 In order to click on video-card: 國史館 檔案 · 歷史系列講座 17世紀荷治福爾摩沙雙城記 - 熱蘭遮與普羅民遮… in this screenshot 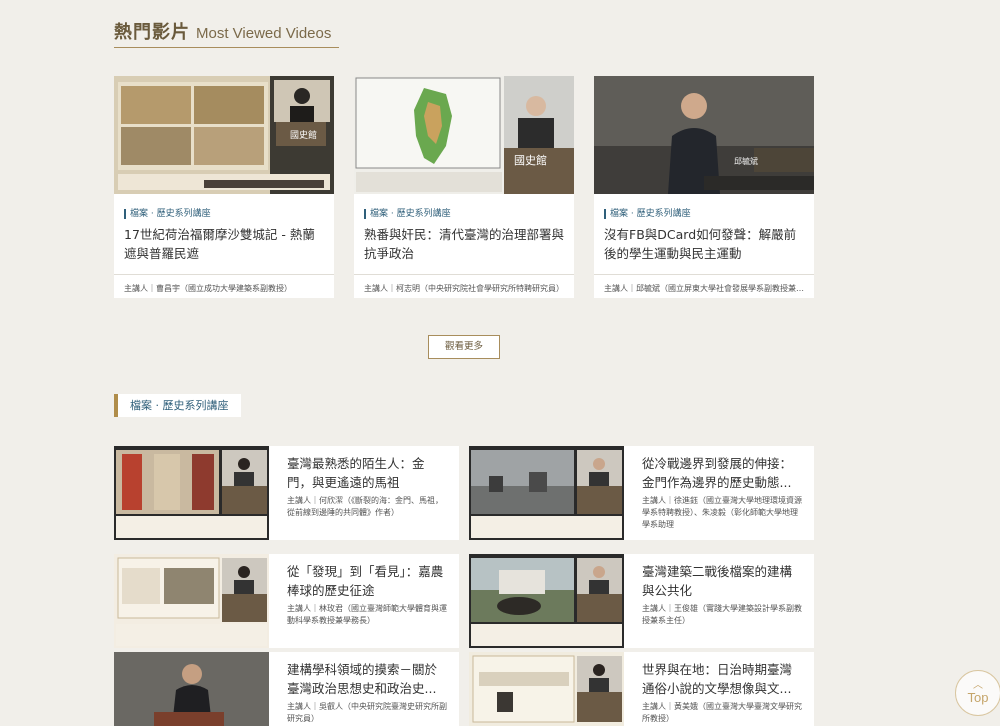, I will do `click(224, 187)`.